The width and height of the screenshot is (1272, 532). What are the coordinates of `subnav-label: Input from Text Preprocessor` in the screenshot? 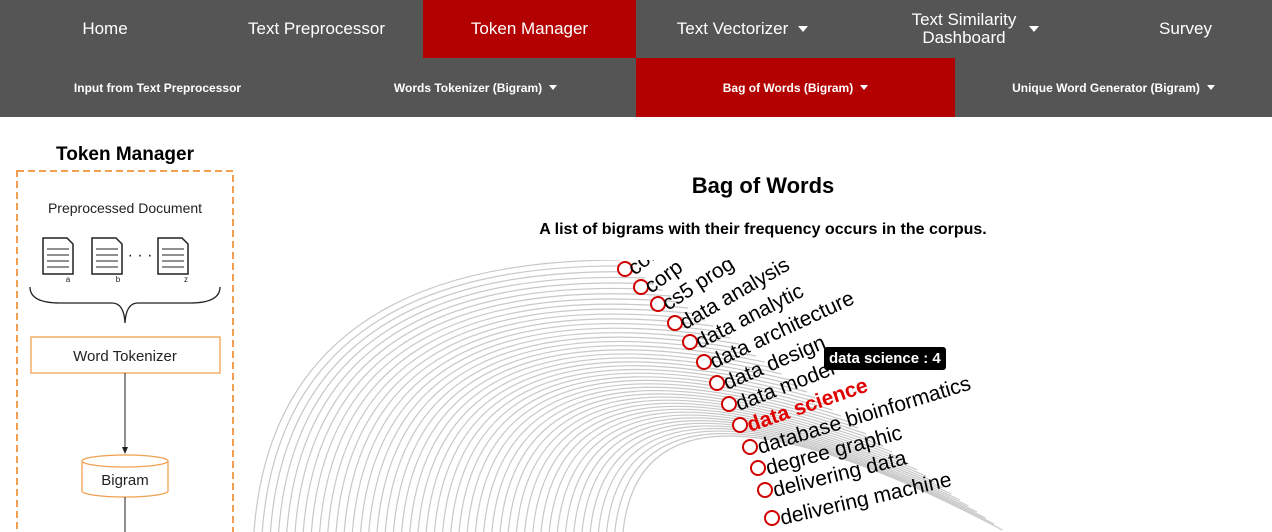 It's located at (157, 87).